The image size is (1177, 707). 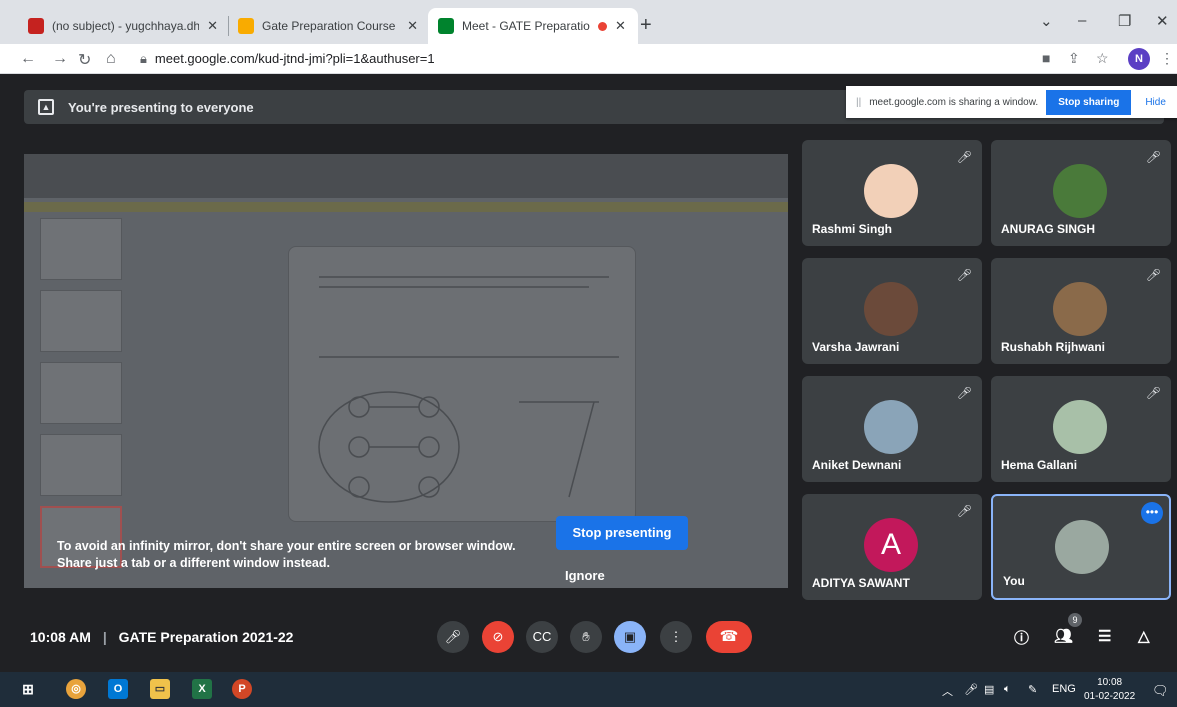 What do you see at coordinates (1124, 21) in the screenshot?
I see `restore-button: ❐` at bounding box center [1124, 21].